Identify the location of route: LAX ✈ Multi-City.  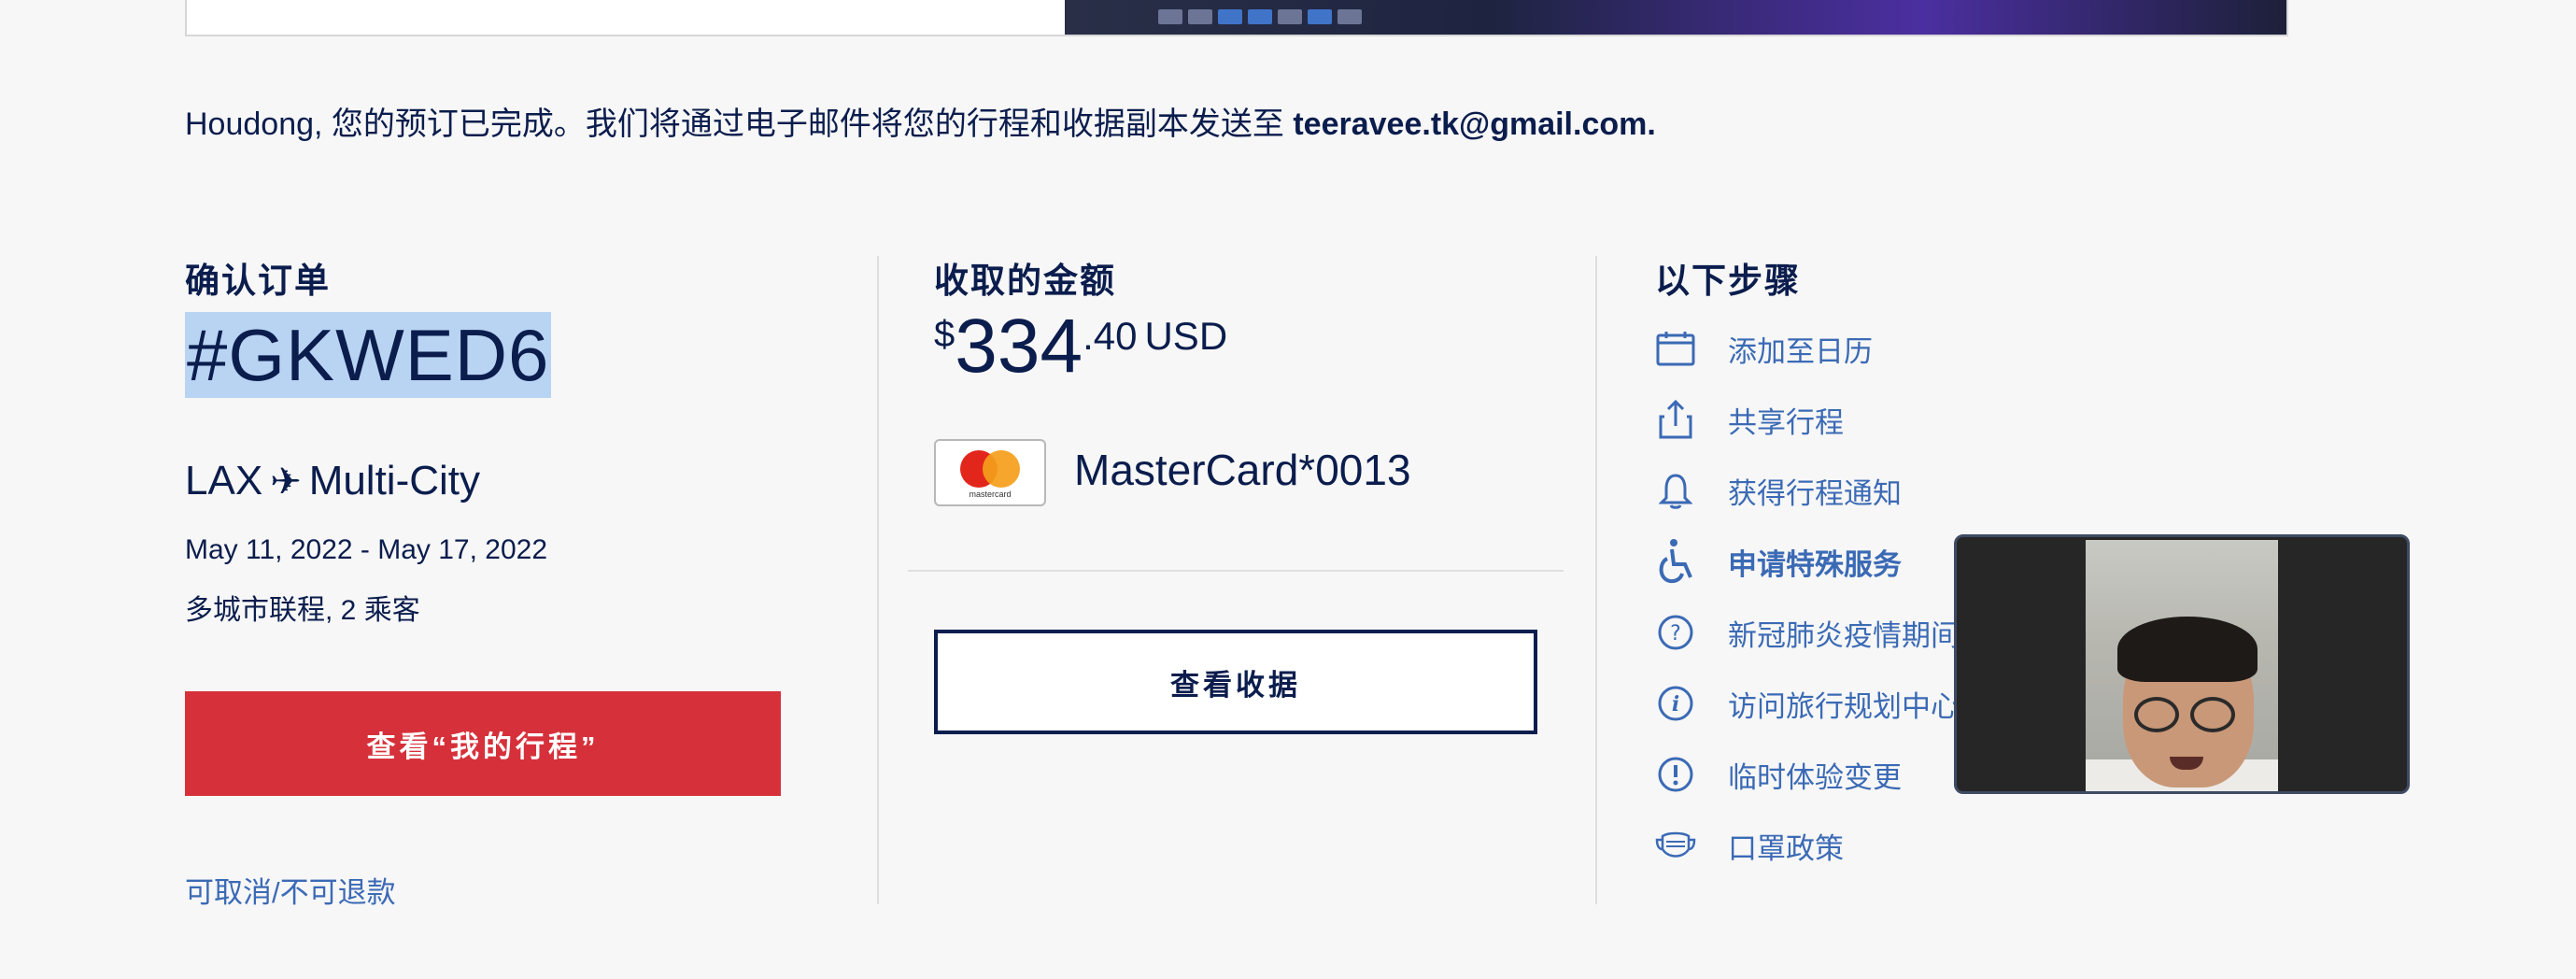
(332, 481).